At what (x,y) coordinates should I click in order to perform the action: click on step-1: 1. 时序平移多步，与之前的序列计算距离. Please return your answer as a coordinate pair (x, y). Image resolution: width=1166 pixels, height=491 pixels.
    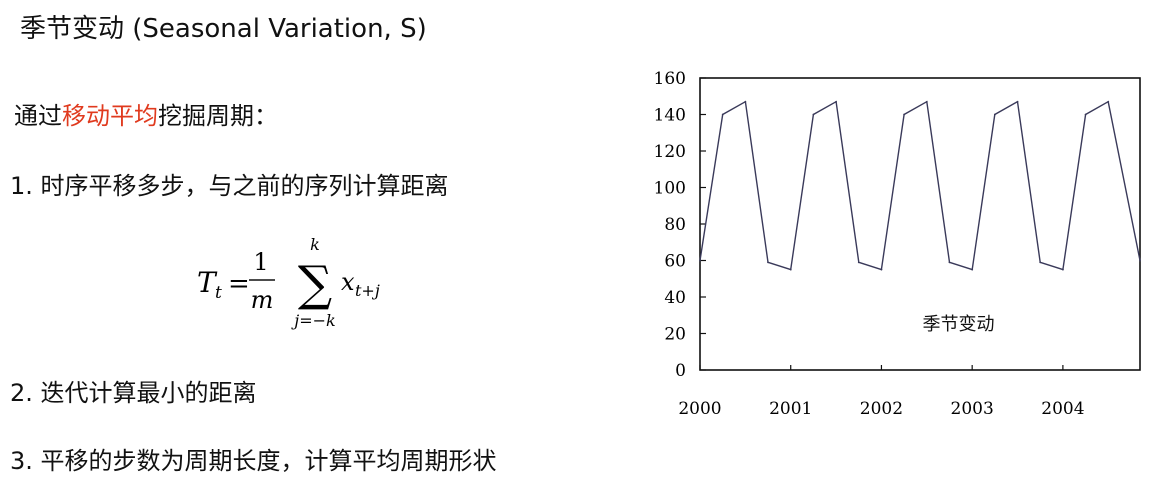
    Looking at the image, I should click on (229, 186).